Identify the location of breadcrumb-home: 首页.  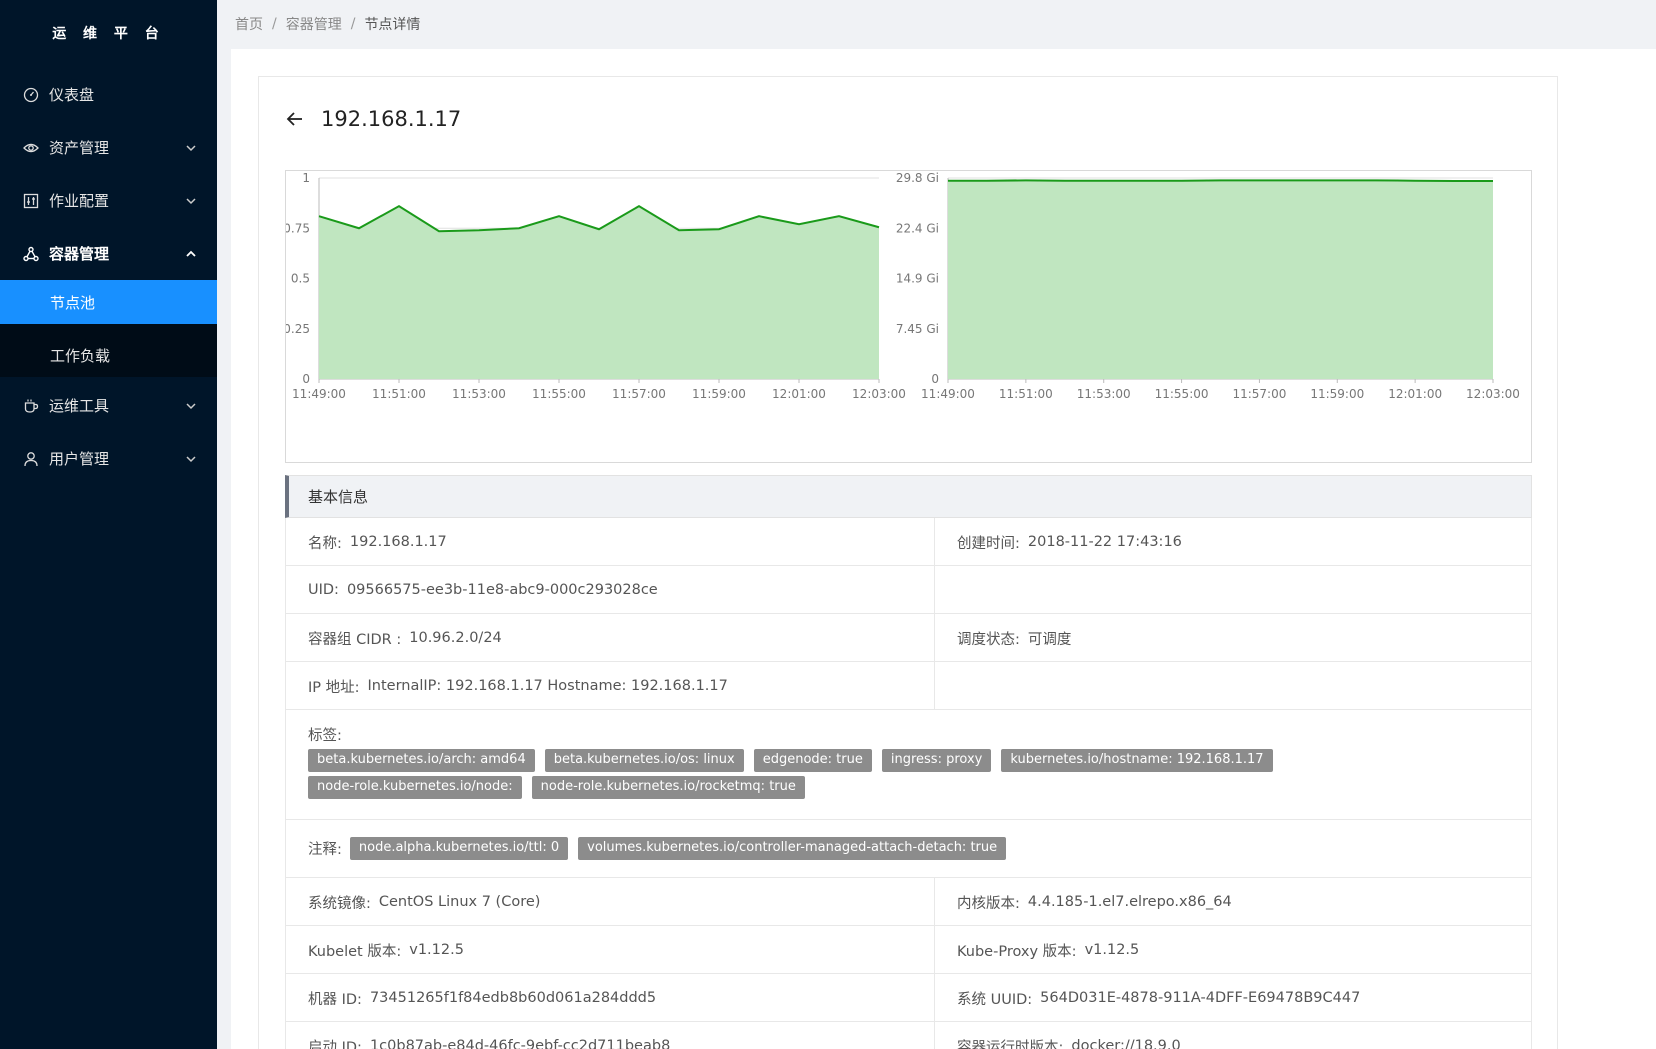
(249, 24).